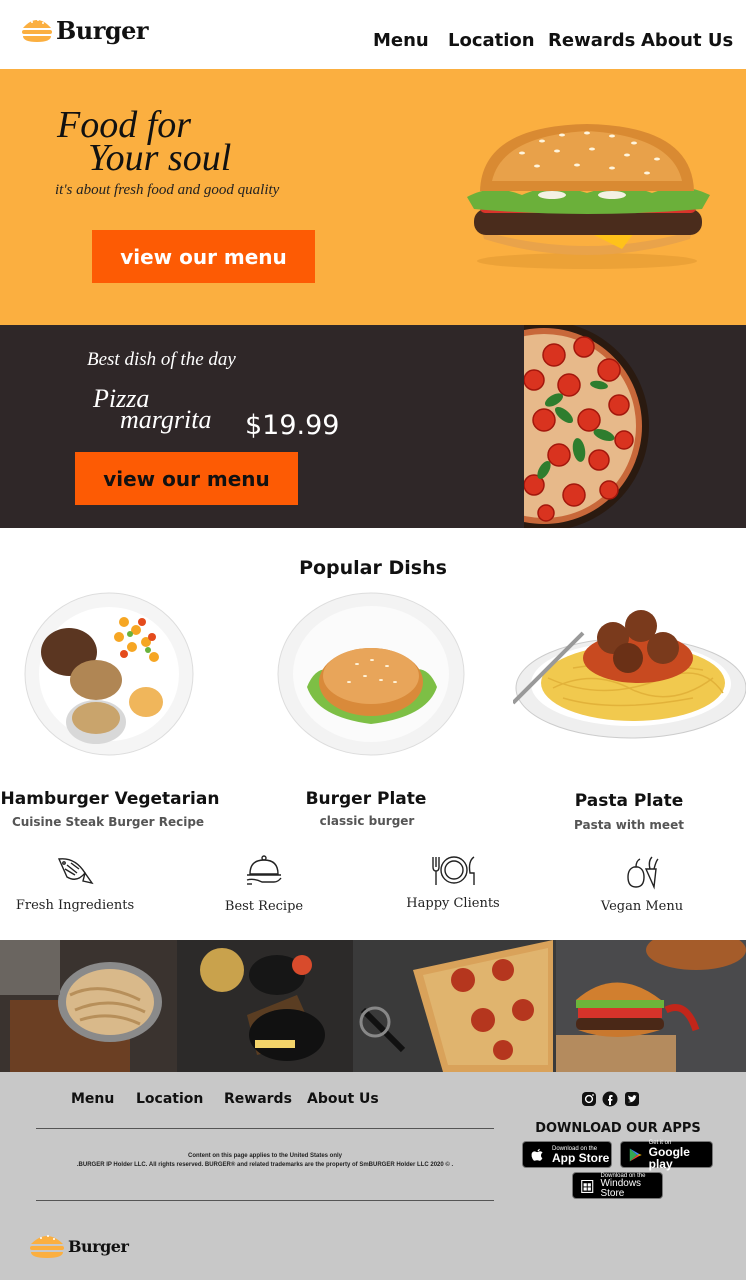  What do you see at coordinates (610, 1099) in the screenshot?
I see `facebook-icon` at bounding box center [610, 1099].